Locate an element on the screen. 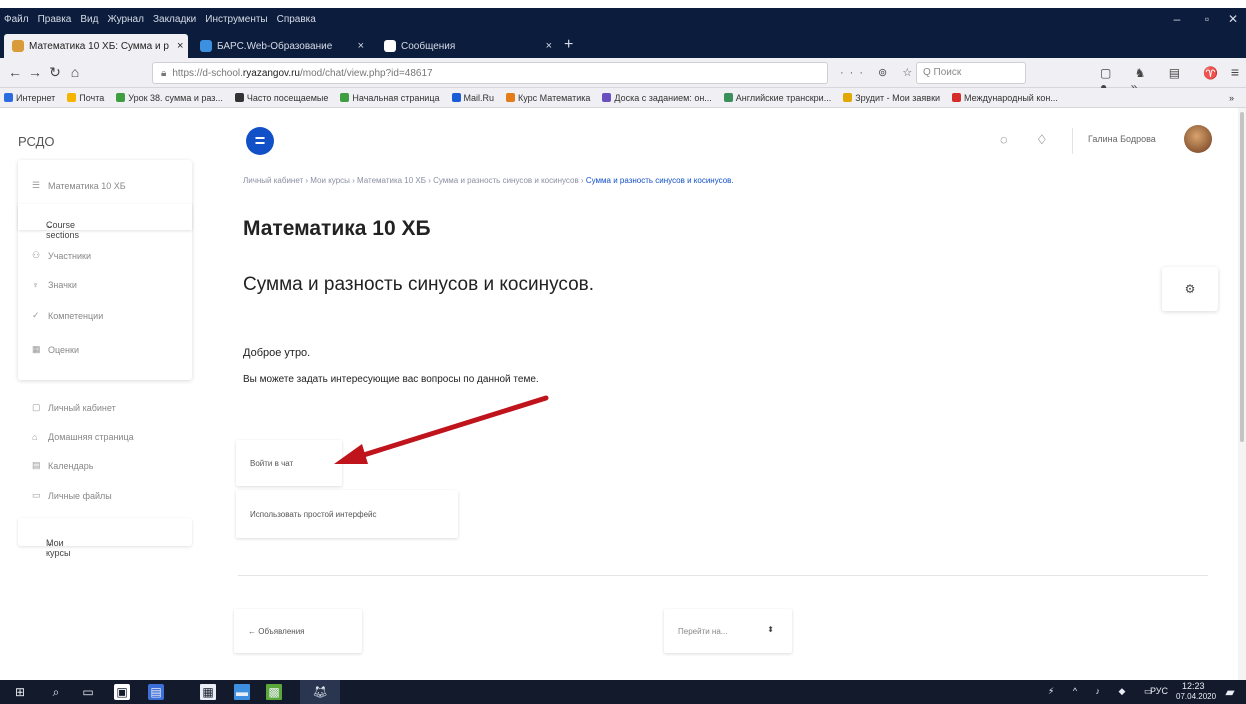 The width and height of the screenshot is (1246, 704). simple-interface-button: Использовать простой интерфейс is located at coordinates (347, 514).